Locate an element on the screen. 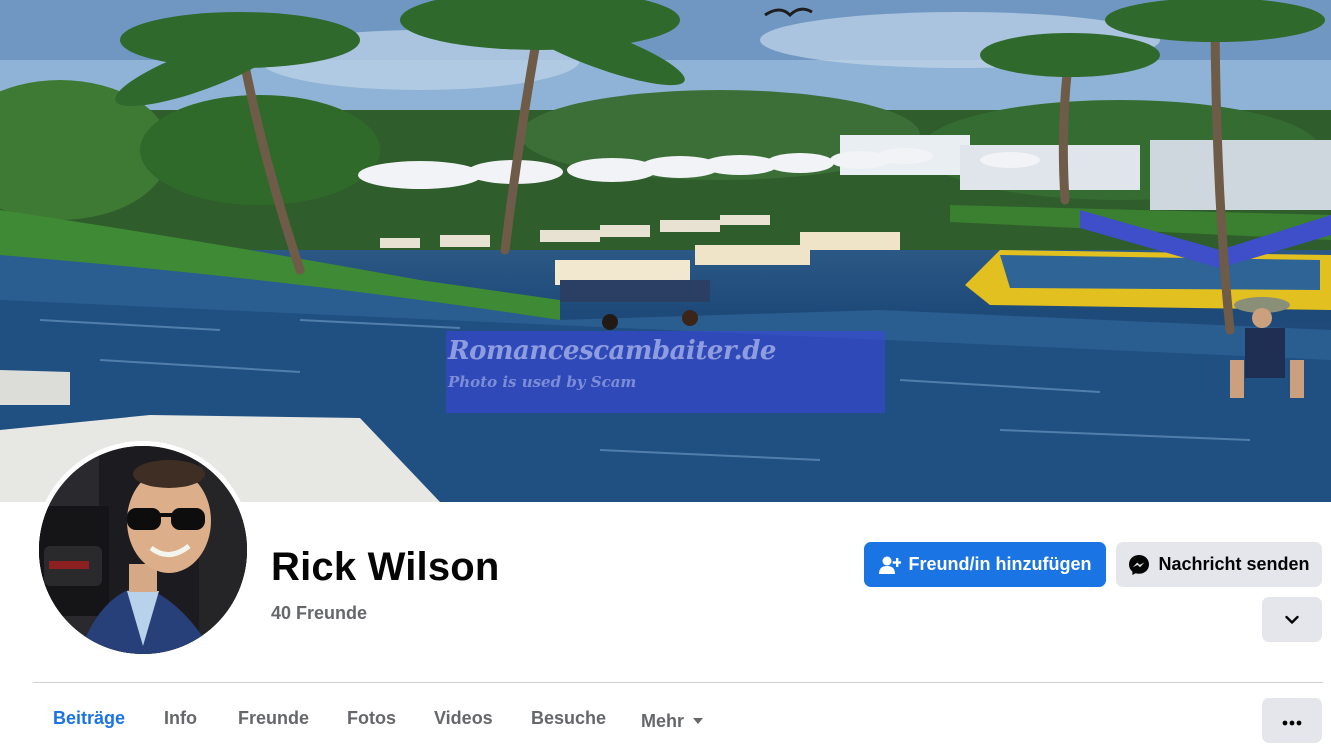 This screenshot has height=744, width=1331. add-friend-button: Freund/in hinzufügen is located at coordinates (985, 564).